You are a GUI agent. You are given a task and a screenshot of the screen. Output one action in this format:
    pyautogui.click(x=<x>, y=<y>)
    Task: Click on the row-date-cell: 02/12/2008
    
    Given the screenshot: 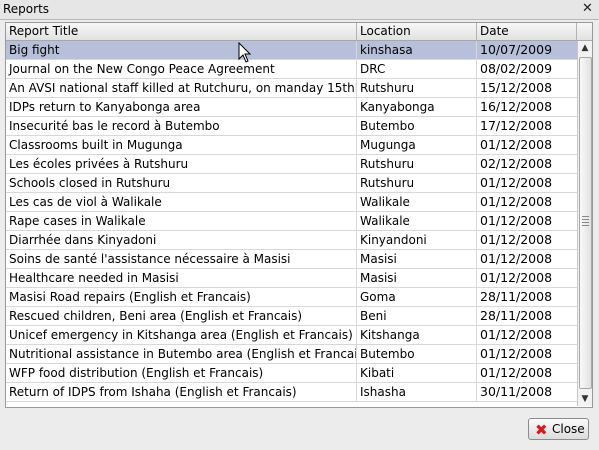 What is the action you would take?
    pyautogui.click(x=516, y=163)
    